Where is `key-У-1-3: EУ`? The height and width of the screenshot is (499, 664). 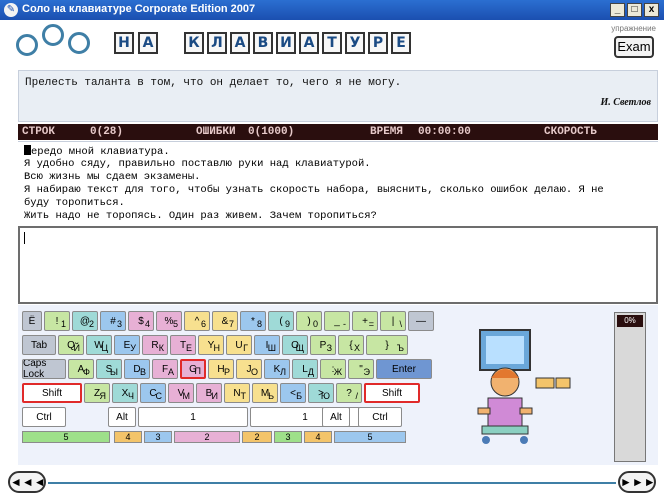 key-У-1-3: EУ is located at coordinates (127, 345).